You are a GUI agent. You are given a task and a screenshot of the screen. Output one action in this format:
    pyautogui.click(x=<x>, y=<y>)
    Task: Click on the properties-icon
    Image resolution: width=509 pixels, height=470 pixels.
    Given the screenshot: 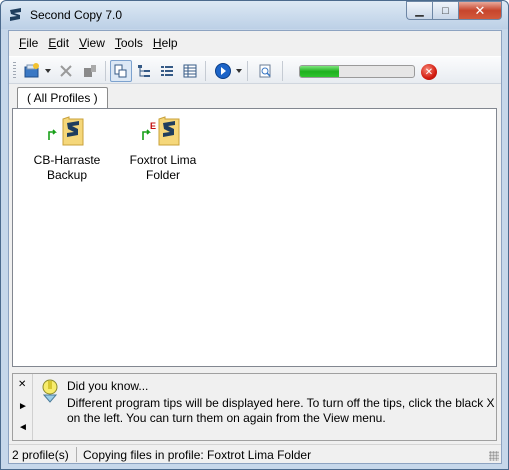 What is the action you would take?
    pyautogui.click(x=90, y=71)
    